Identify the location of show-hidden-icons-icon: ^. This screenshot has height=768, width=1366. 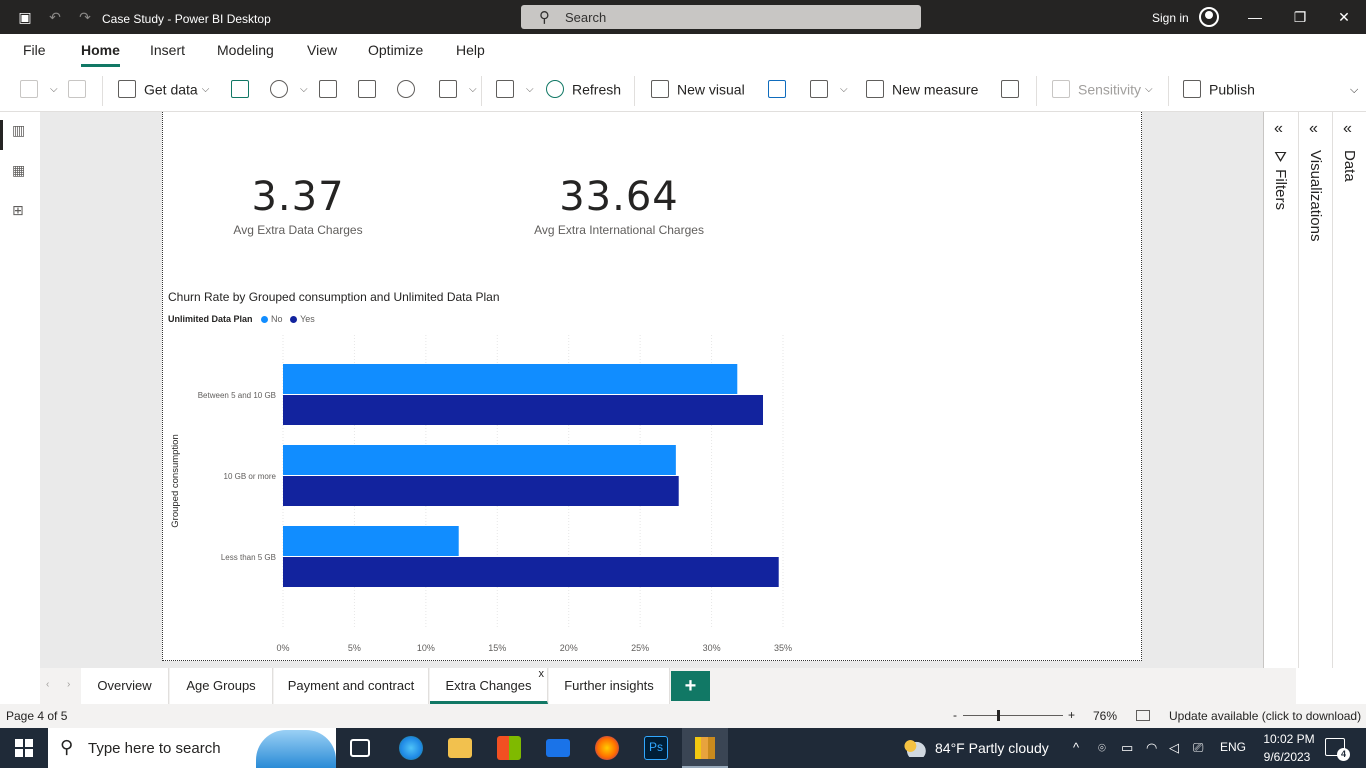
(1076, 747).